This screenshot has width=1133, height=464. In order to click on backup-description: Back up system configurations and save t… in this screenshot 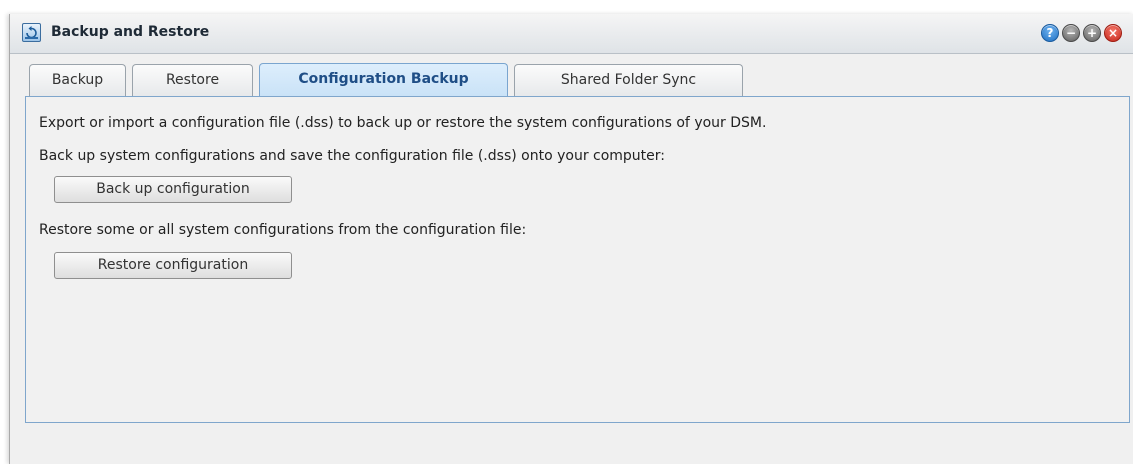, I will do `click(352, 156)`.